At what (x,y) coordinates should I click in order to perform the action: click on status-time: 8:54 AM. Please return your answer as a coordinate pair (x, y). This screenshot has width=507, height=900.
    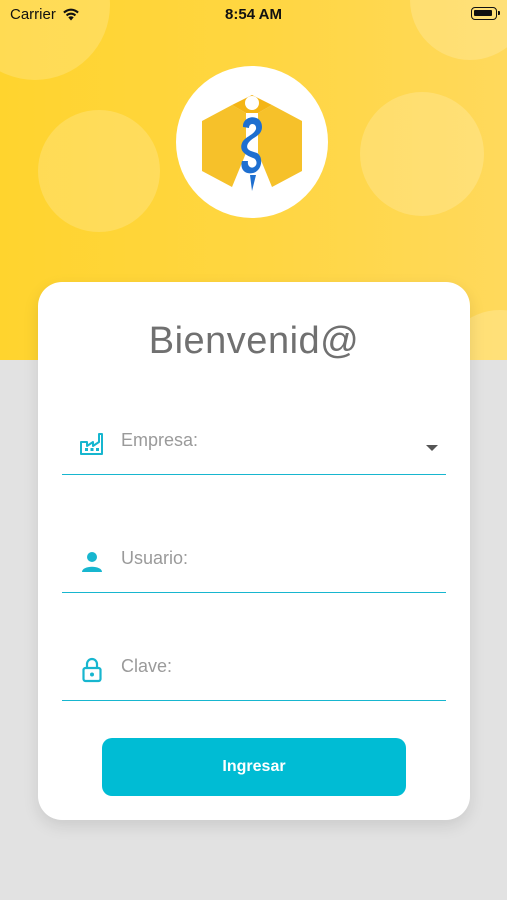
    Looking at the image, I should click on (253, 14).